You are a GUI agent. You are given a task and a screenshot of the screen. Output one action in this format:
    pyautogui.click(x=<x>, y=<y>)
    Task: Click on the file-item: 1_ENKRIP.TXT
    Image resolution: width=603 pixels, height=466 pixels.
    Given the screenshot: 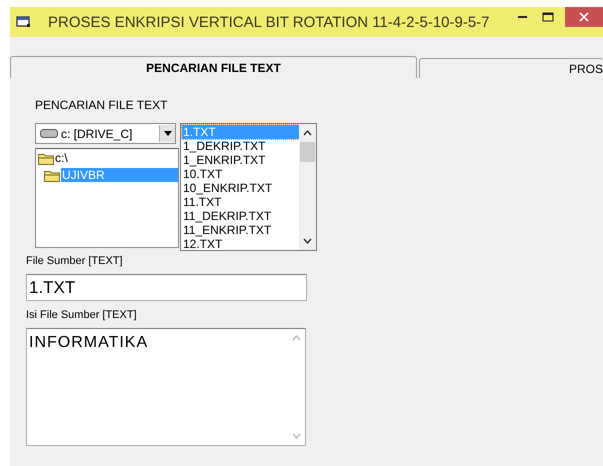 What is the action you would take?
    pyautogui.click(x=240, y=160)
    